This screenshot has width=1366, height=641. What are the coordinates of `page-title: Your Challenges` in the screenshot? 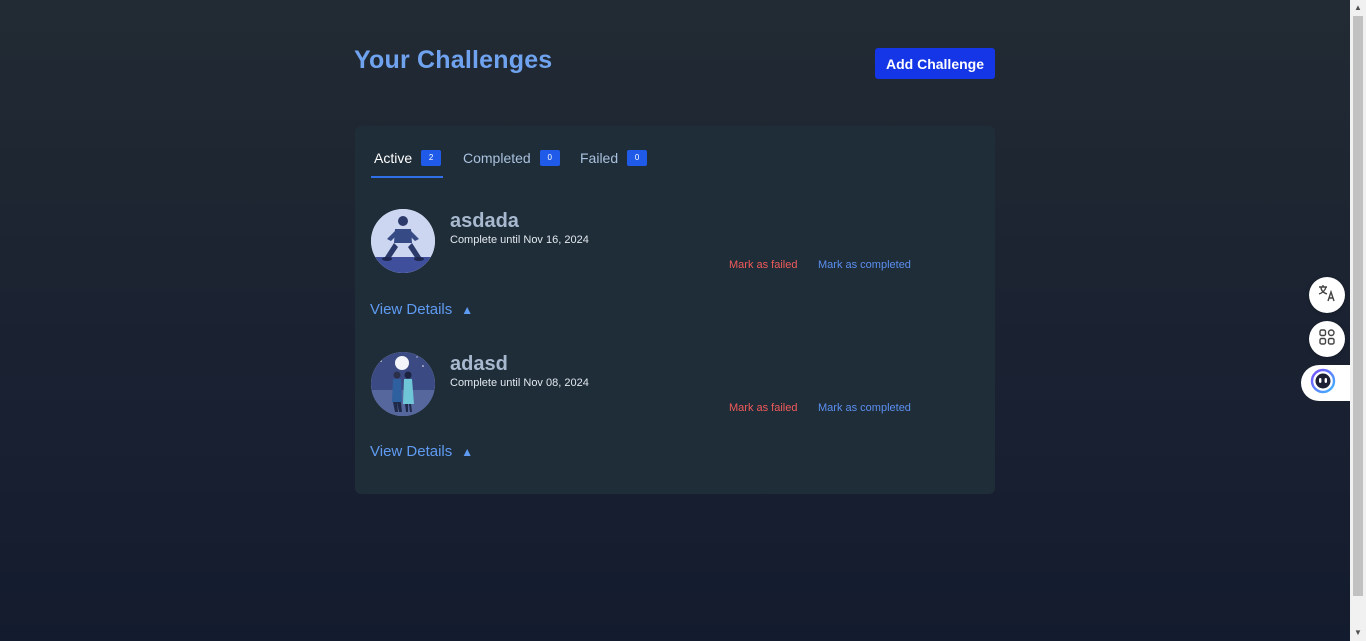 It's located at (453, 60).